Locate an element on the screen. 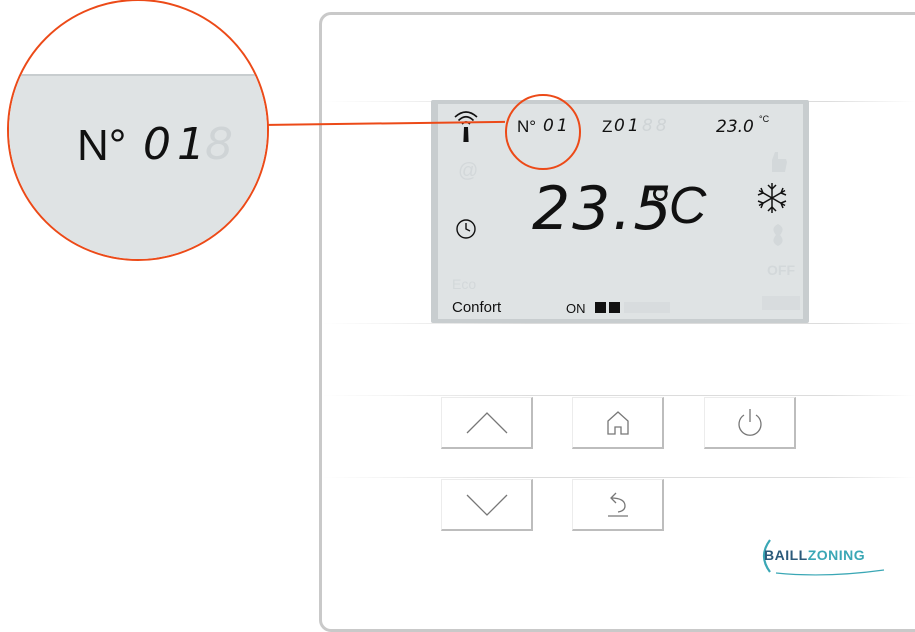 This screenshot has width=915, height=632. brand-logo: BAILLZONING is located at coordinates (831, 556).